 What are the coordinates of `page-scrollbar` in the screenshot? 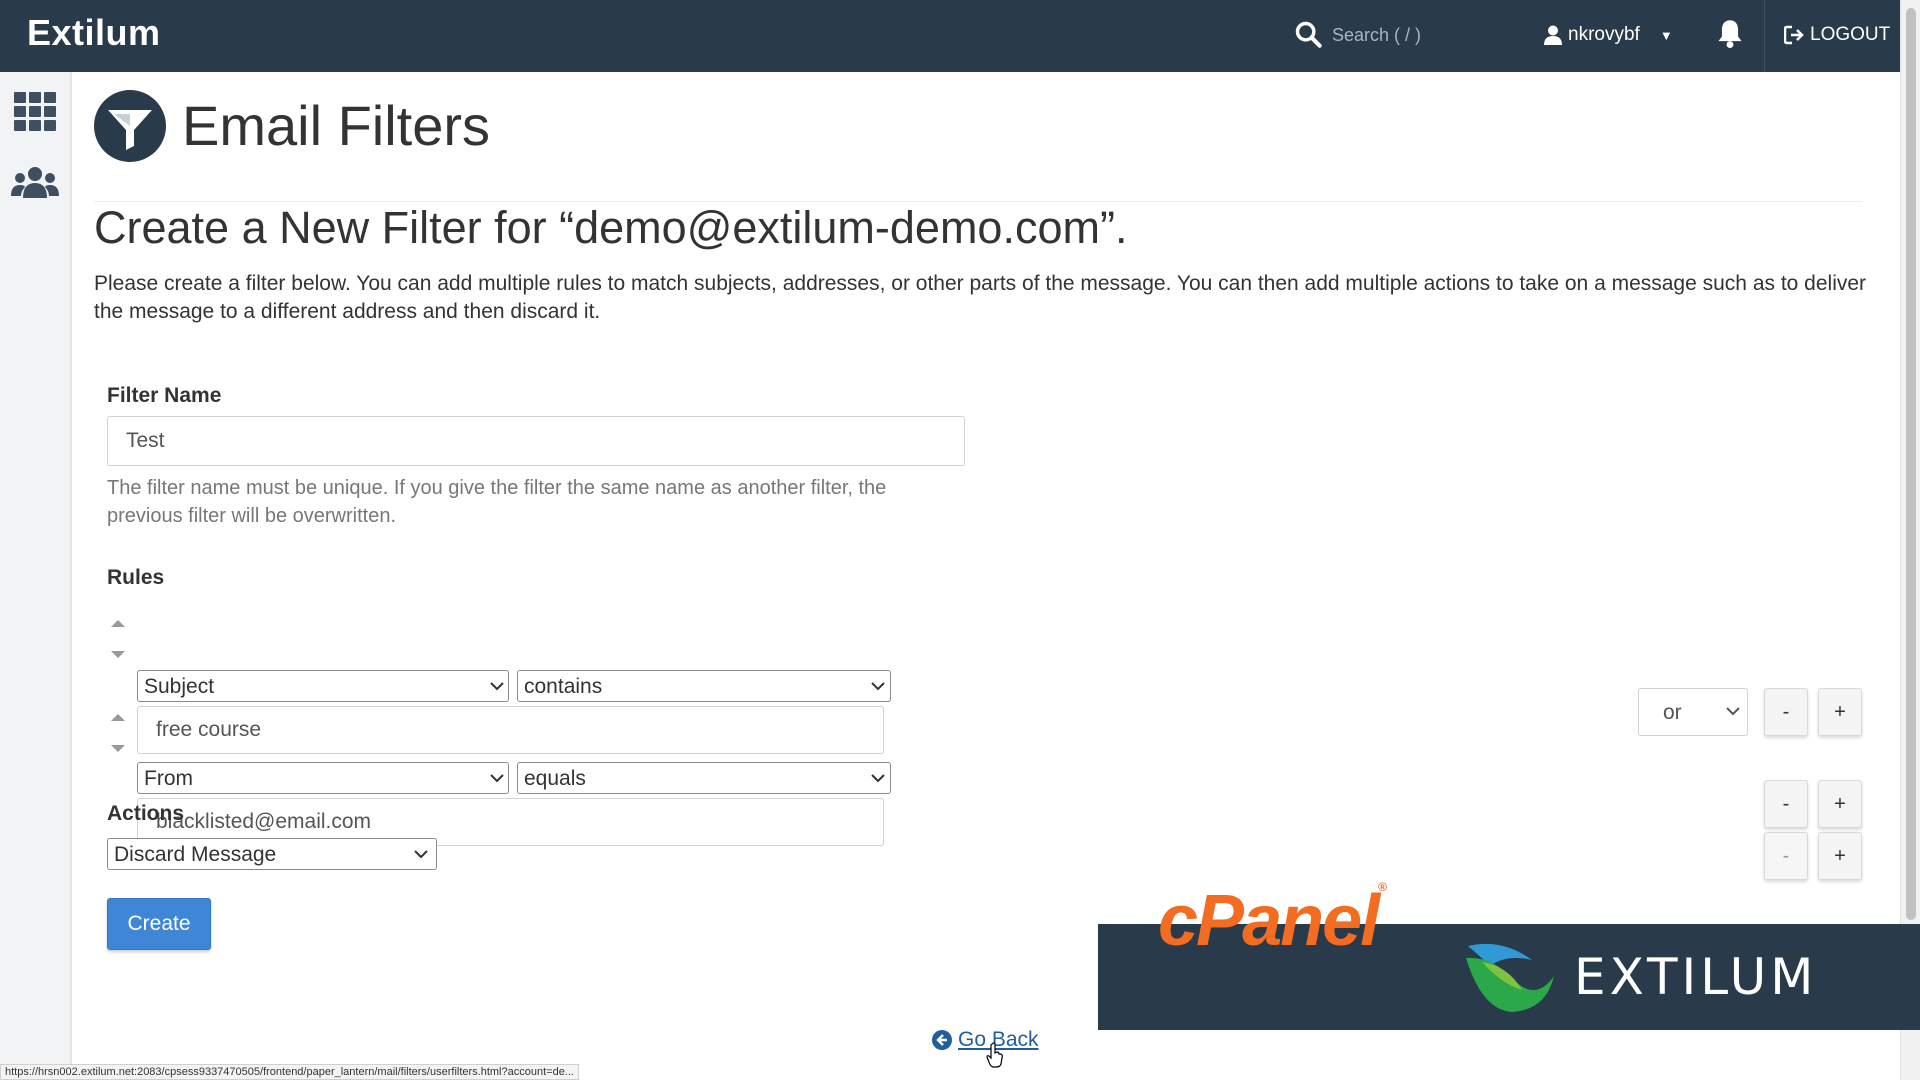 It's located at (1910, 540).